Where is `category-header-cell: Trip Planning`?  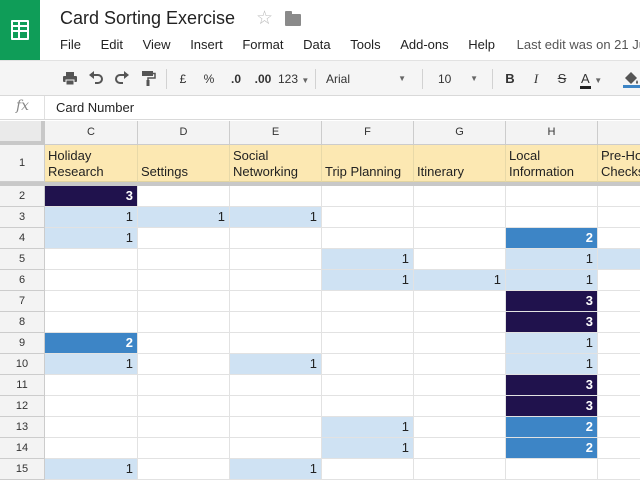 category-header-cell: Trip Planning is located at coordinates (368, 163).